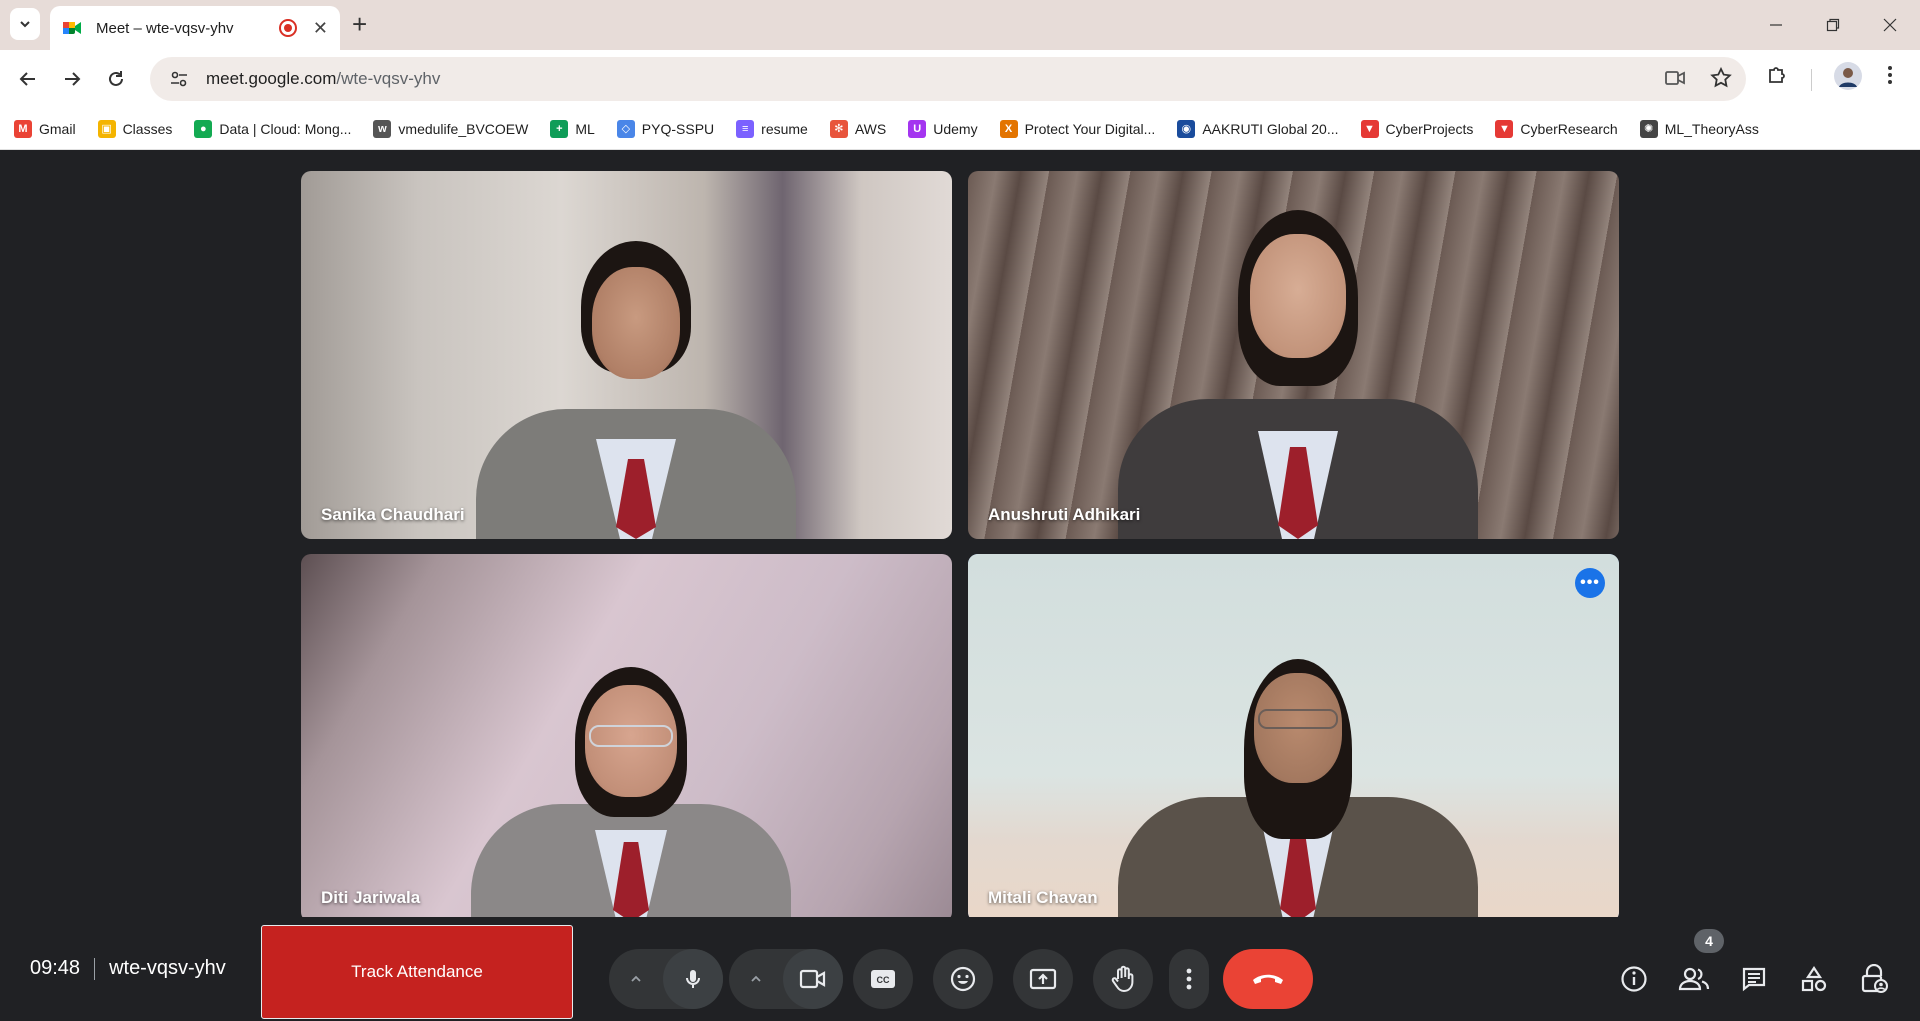 This screenshot has height=1021, width=1920. I want to click on info-icon, so click(1634, 979).